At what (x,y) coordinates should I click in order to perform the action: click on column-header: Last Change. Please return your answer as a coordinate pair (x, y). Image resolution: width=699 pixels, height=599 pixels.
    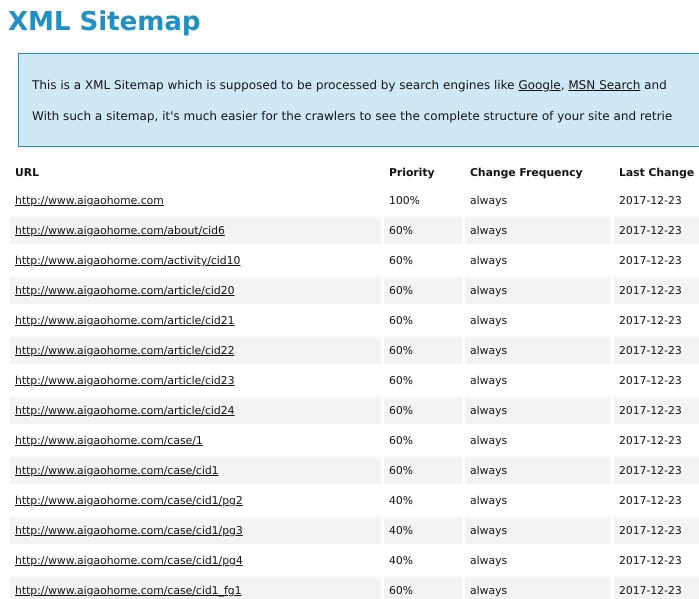
    Looking at the image, I should click on (657, 172).